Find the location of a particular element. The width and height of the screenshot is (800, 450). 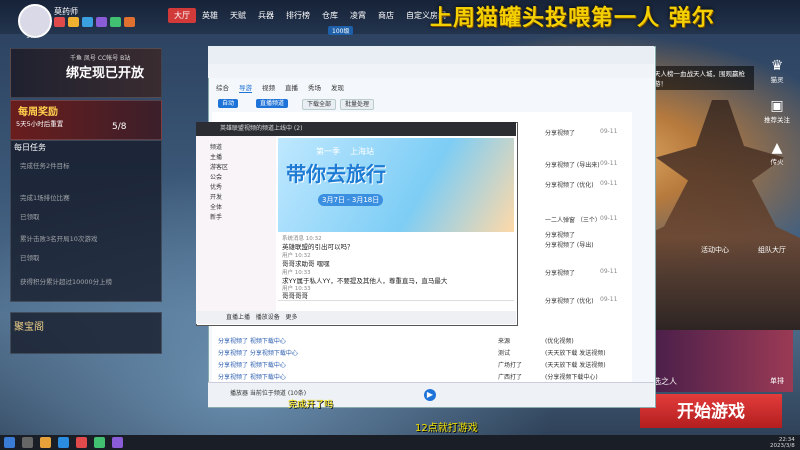

pass-fire-button: ▲ 传火 is located at coordinates (777, 153).